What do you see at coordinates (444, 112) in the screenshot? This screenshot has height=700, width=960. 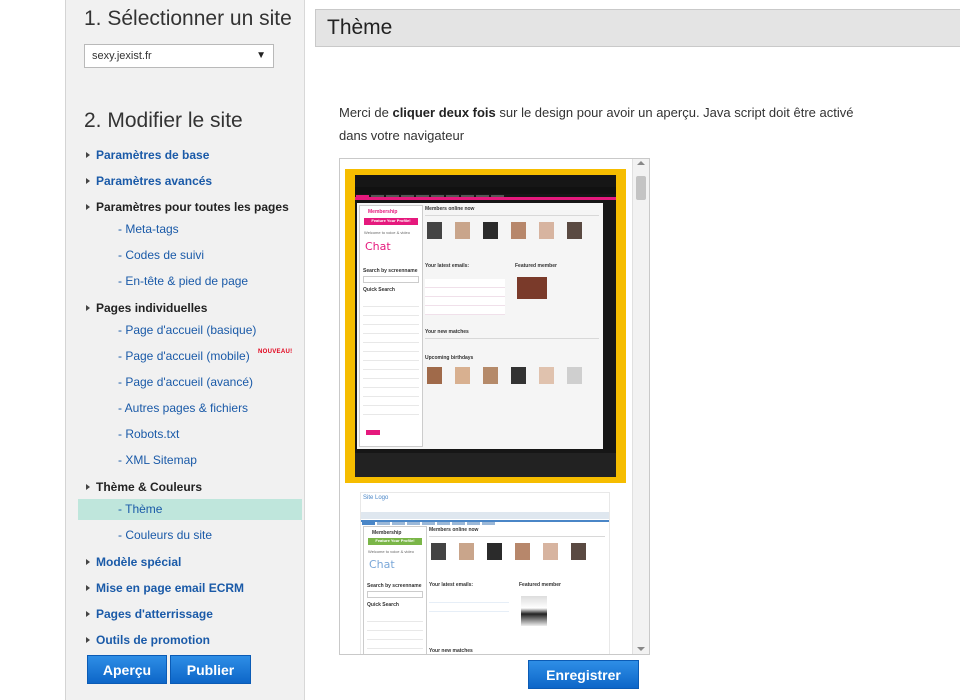 I see `intro-bold: cliquer deux fois` at bounding box center [444, 112].